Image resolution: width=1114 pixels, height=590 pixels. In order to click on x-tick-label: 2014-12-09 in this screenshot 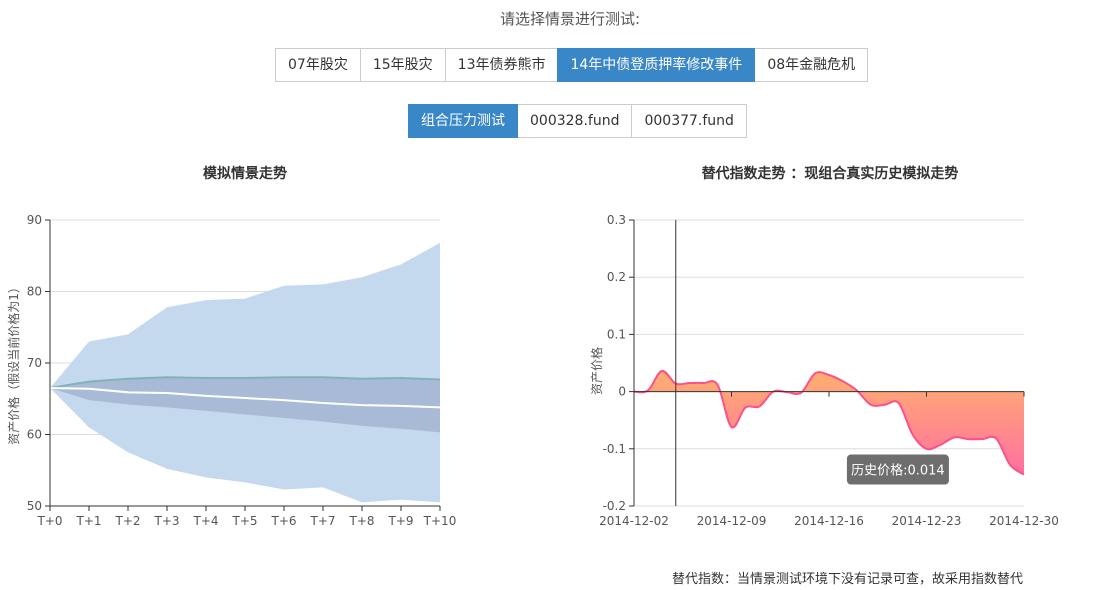, I will do `click(732, 521)`.